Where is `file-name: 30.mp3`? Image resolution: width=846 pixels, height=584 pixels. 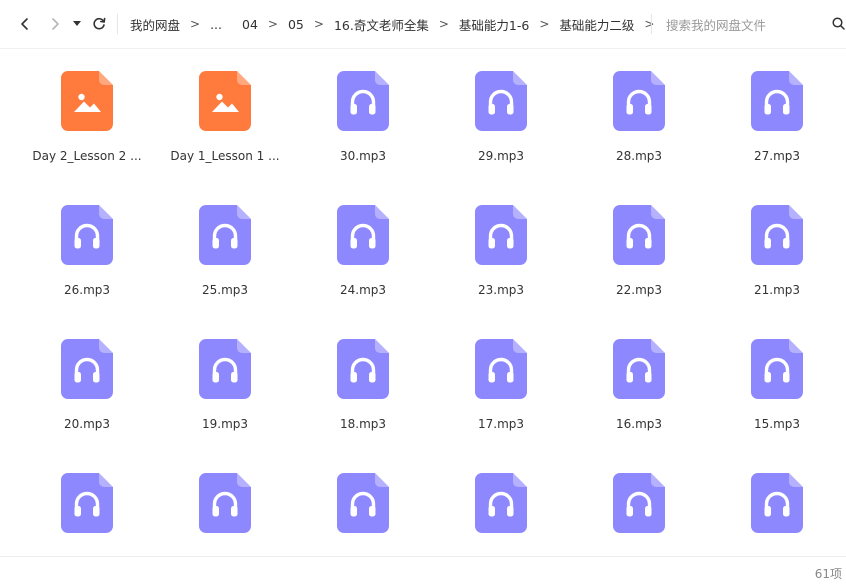 file-name: 30.mp3 is located at coordinates (363, 156).